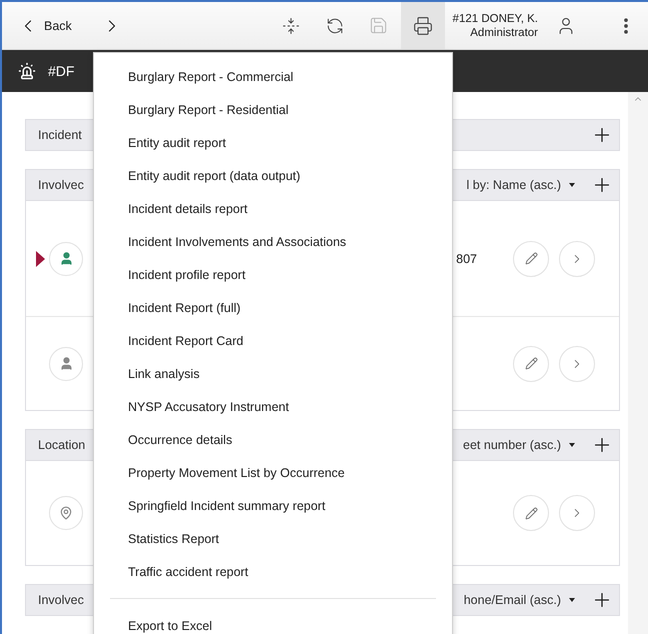  Describe the element at coordinates (273, 538) in the screenshot. I see `menu-item: Statistics Report` at that location.